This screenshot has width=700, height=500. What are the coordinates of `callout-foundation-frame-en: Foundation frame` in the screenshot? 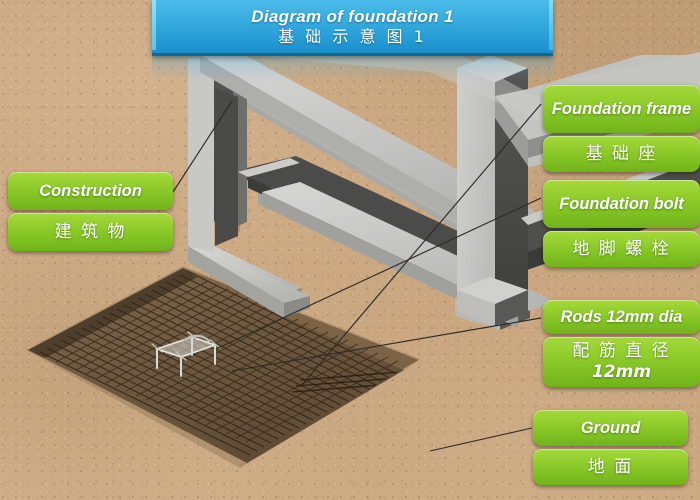 It's located at (621, 109).